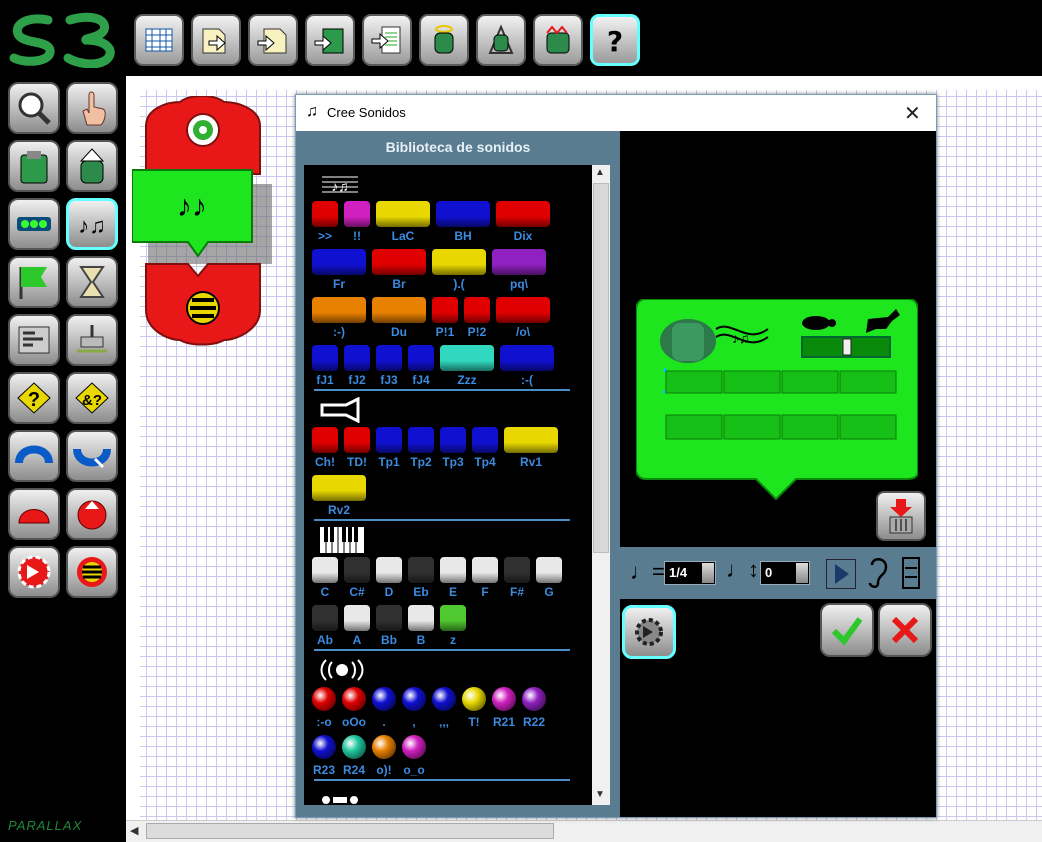 This screenshot has height=842, width=1042. I want to click on clipboard-tool-button, so click(34, 166).